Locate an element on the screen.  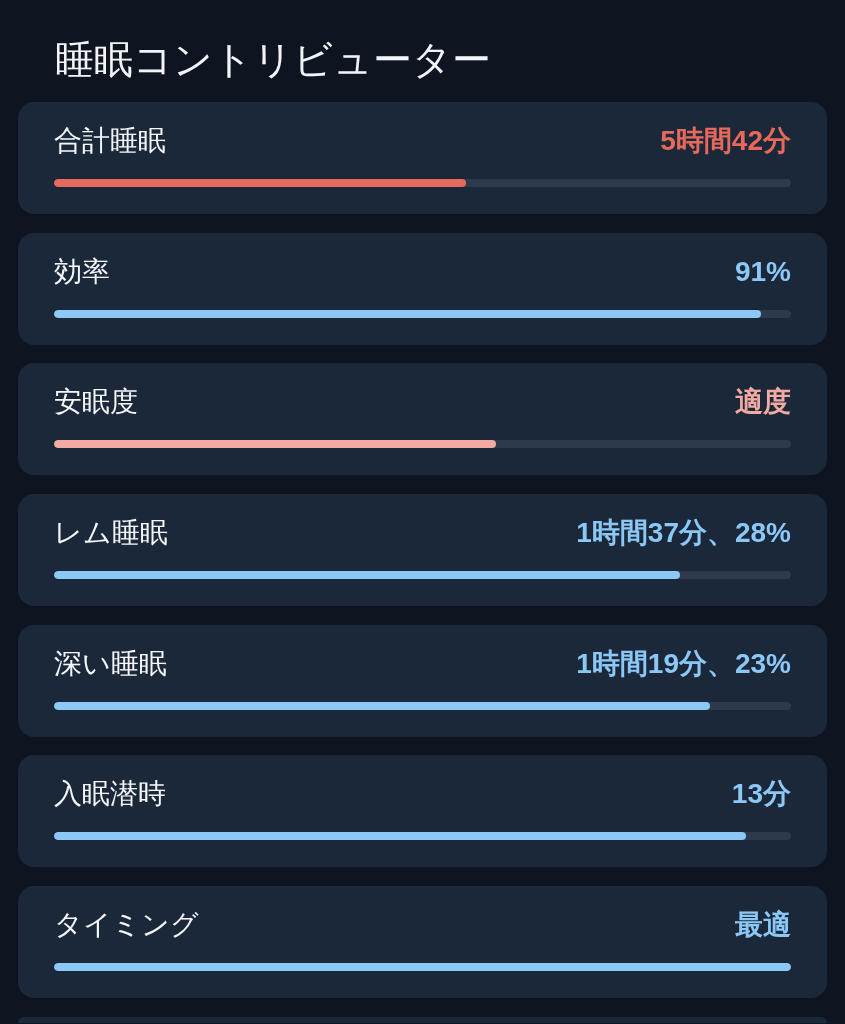
contributor-value: 91% is located at coordinates (762, 271).